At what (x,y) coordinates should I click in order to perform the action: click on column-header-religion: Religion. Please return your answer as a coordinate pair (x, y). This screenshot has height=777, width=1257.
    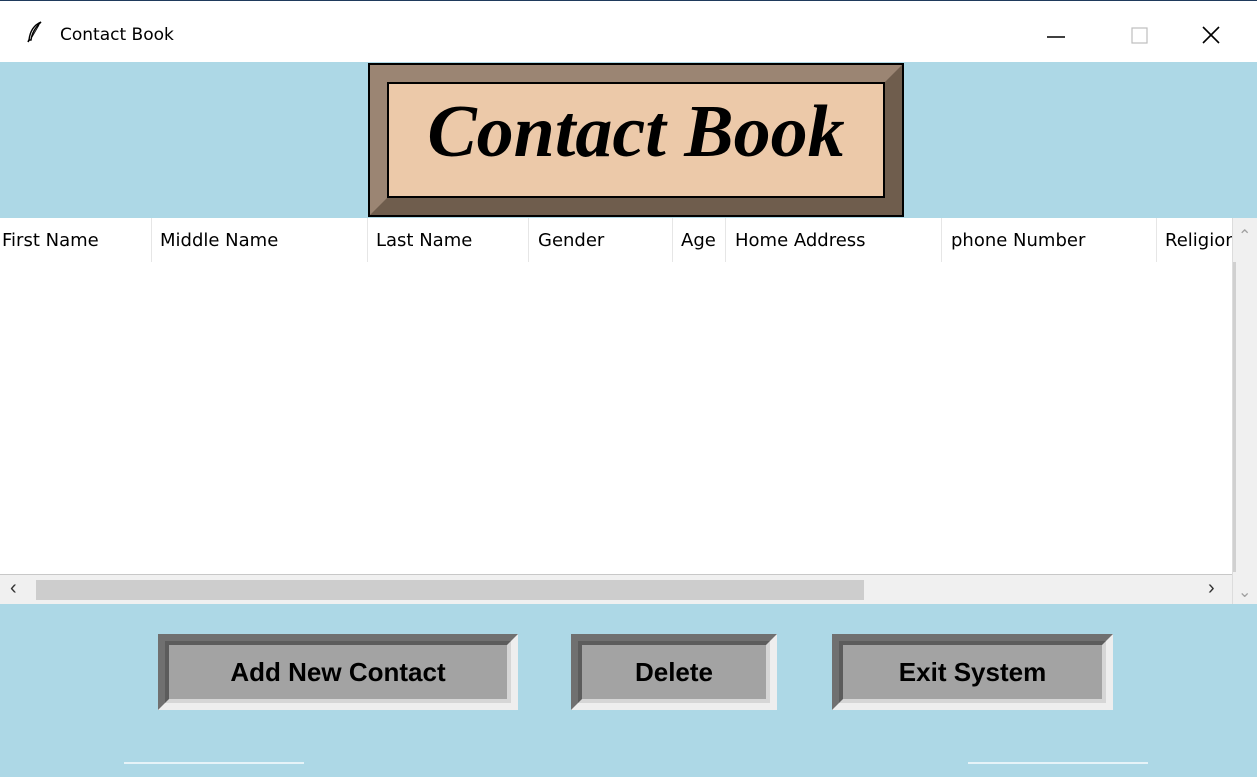
    Looking at the image, I should click on (1194, 240).